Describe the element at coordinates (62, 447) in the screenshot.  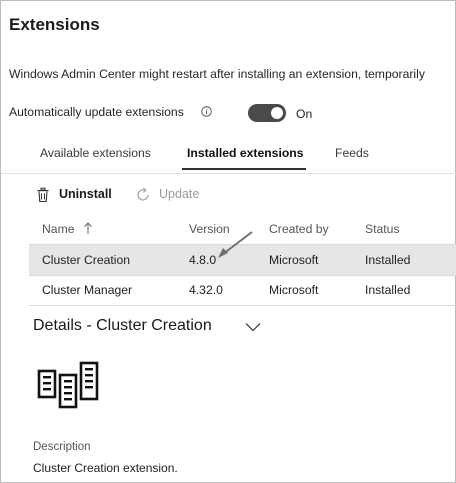
I see `description-label: Description` at that location.